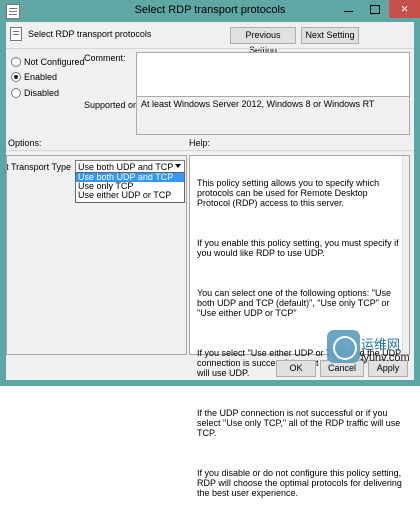 Image resolution: width=420 pixels, height=528 pixels. What do you see at coordinates (296, 368) in the screenshot?
I see `ok-button: OK` at bounding box center [296, 368].